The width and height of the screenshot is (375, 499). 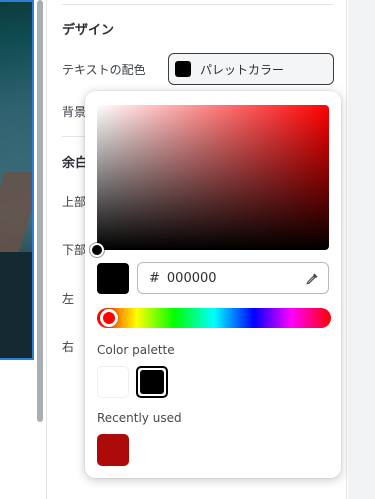 What do you see at coordinates (361, 249) in the screenshot?
I see `right-gutter` at bounding box center [361, 249].